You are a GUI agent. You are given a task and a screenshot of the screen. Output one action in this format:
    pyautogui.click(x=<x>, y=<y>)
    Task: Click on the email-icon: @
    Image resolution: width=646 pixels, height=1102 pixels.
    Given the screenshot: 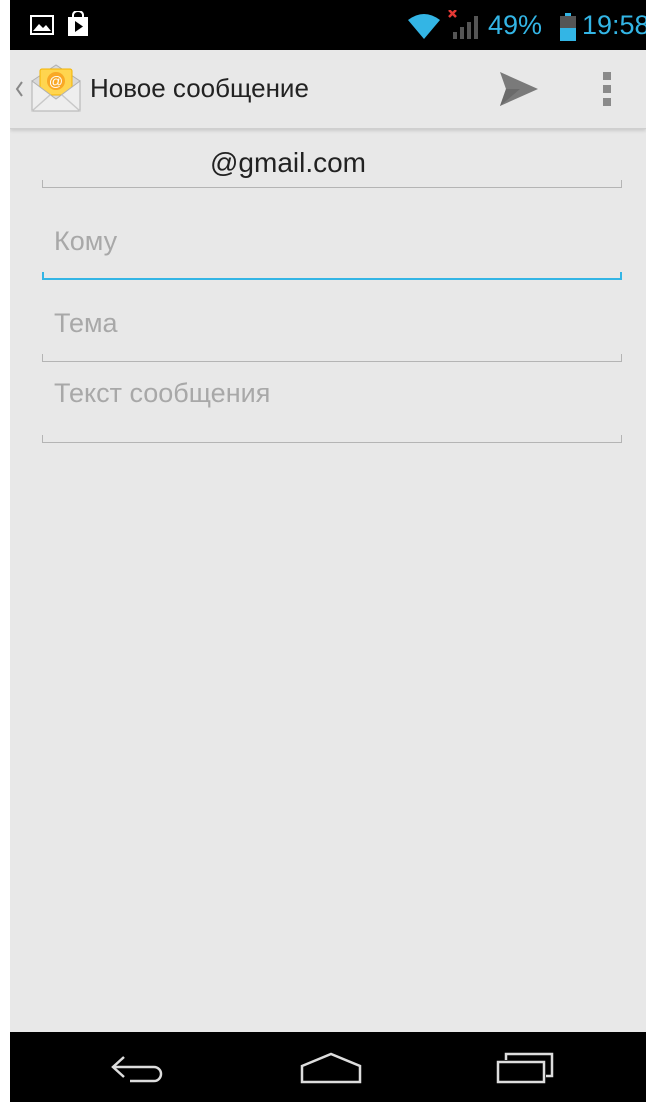 What is the action you would take?
    pyautogui.click(x=56, y=91)
    